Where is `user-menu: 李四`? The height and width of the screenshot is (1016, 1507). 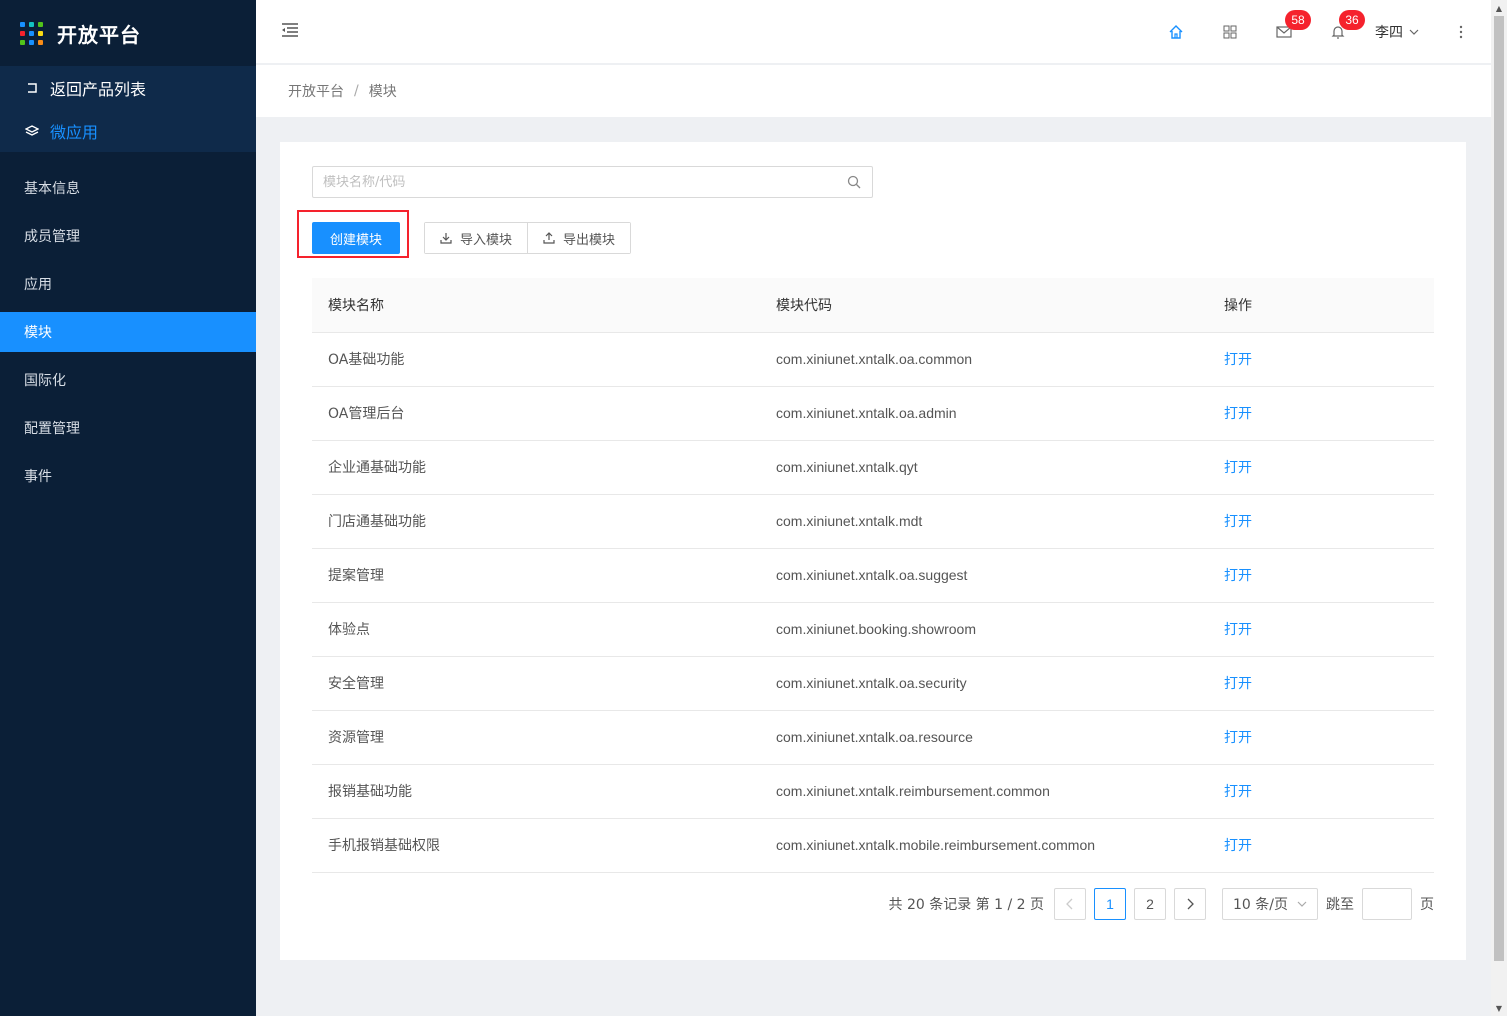 user-menu: 李四 is located at coordinates (1398, 32).